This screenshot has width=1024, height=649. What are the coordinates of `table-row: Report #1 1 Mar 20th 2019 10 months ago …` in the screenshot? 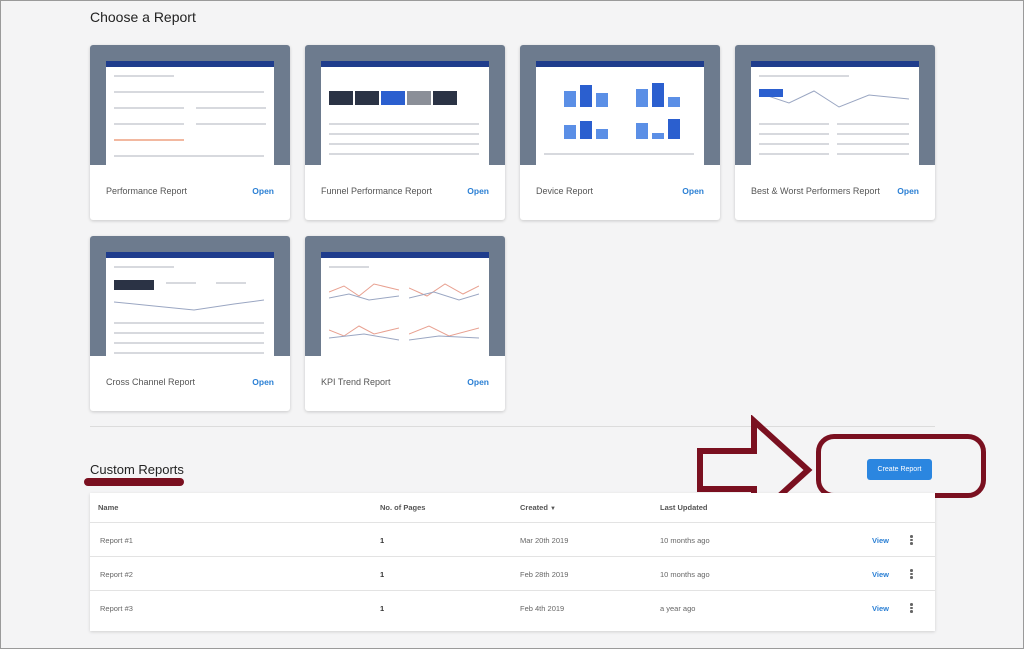 It's located at (512, 539).